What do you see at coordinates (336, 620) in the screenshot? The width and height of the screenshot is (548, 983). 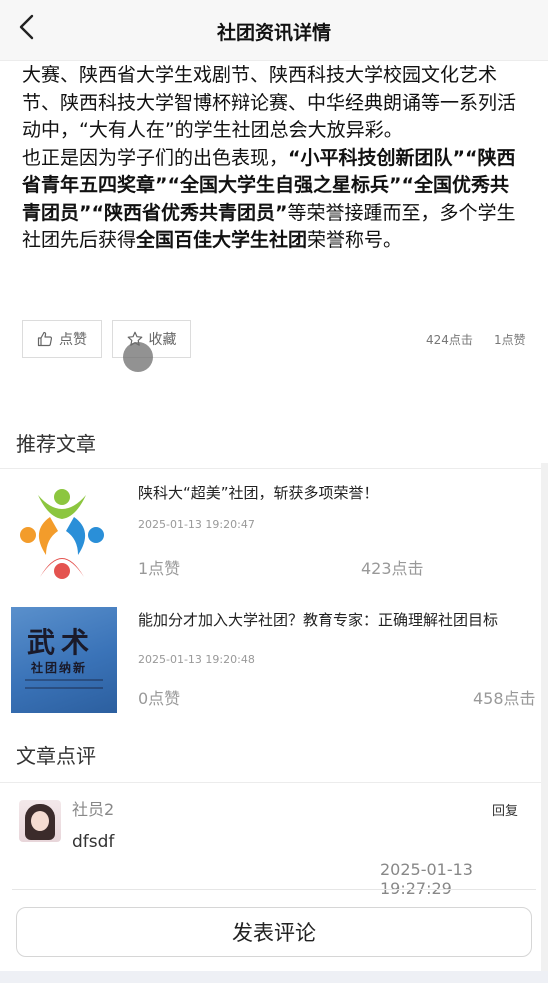 I see `article-title: 能加分才加入大学社团？教育专家：正确理解社团目标` at bounding box center [336, 620].